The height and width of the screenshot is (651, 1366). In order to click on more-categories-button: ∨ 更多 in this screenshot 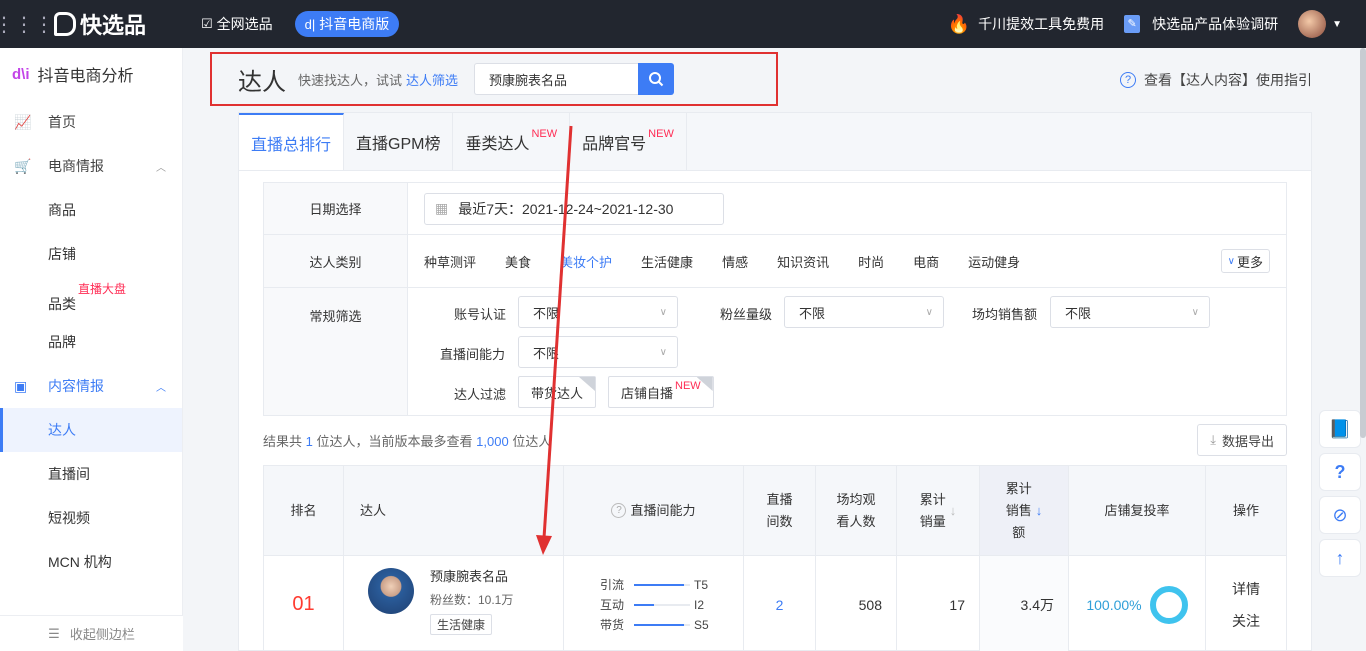, I will do `click(1245, 261)`.